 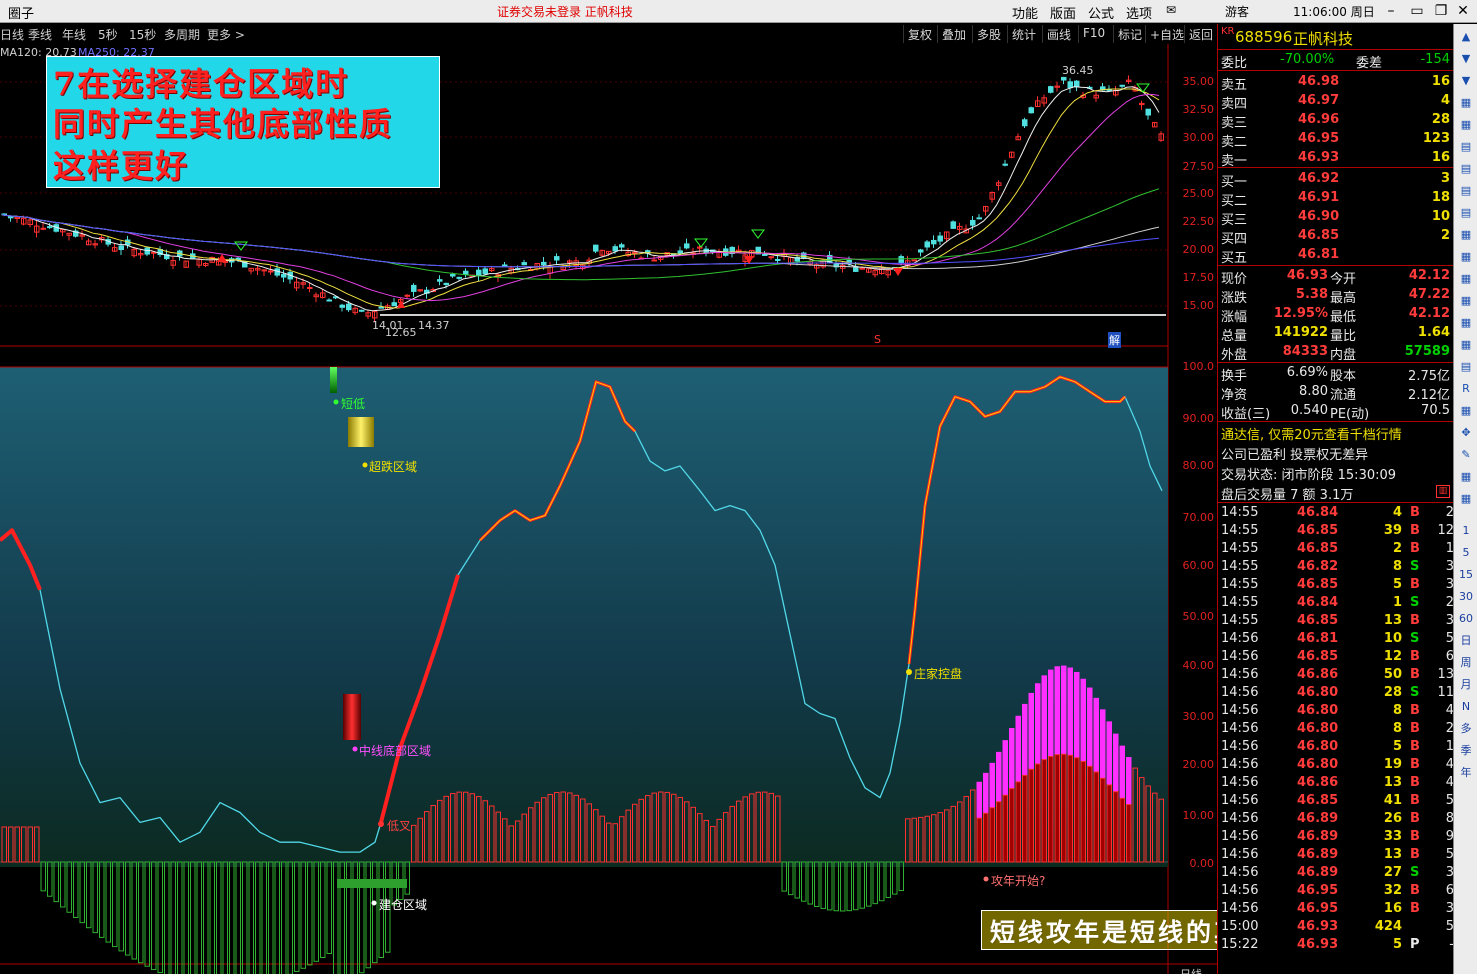 What do you see at coordinates (1336, 412) in the screenshot?
I see `fundamental-row: 收益(三) 0.540 PE(动) 70.5` at bounding box center [1336, 412].